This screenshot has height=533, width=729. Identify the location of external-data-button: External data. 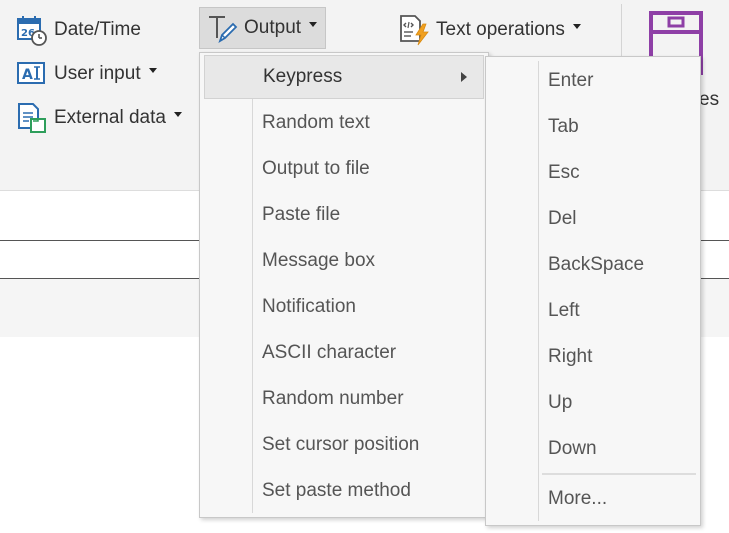
(99, 118).